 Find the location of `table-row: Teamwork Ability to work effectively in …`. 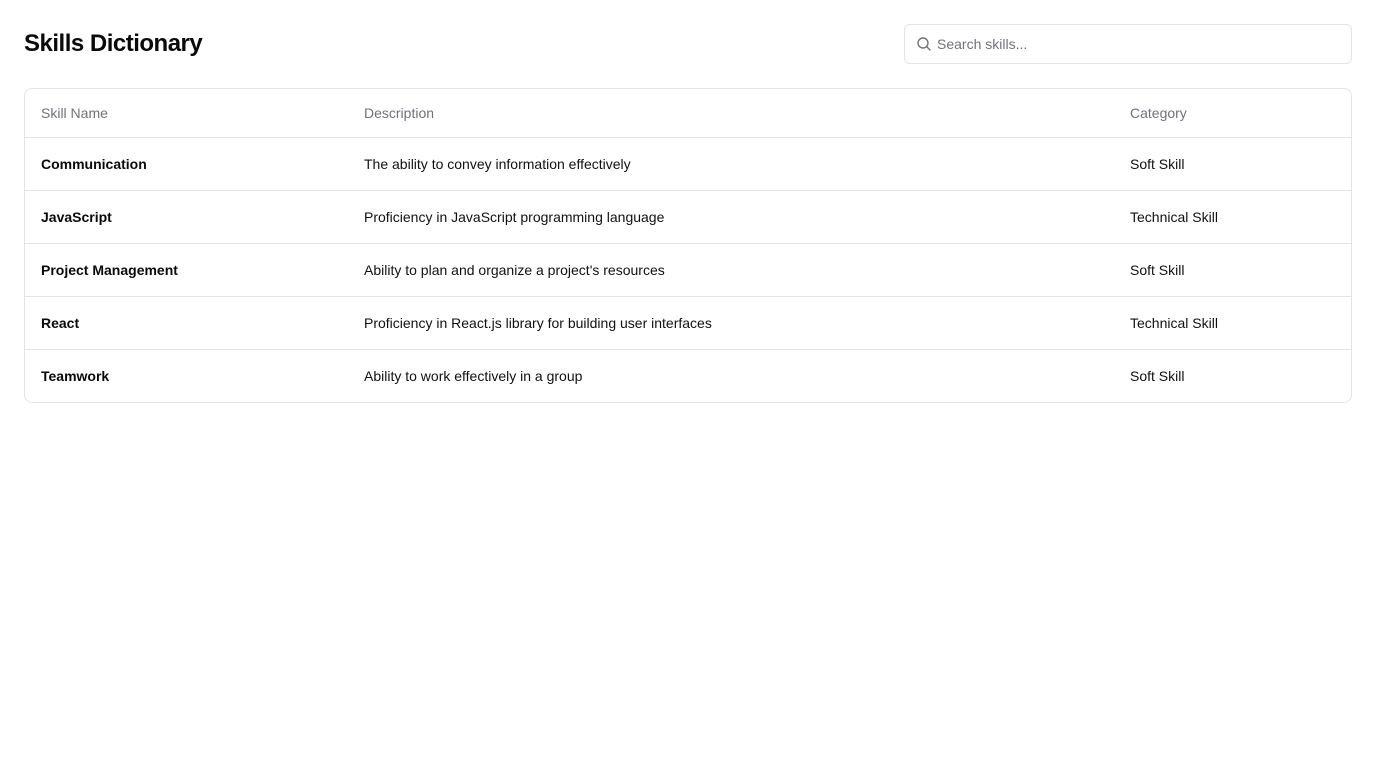

table-row: Teamwork Ability to work effectively in … is located at coordinates (688, 376).